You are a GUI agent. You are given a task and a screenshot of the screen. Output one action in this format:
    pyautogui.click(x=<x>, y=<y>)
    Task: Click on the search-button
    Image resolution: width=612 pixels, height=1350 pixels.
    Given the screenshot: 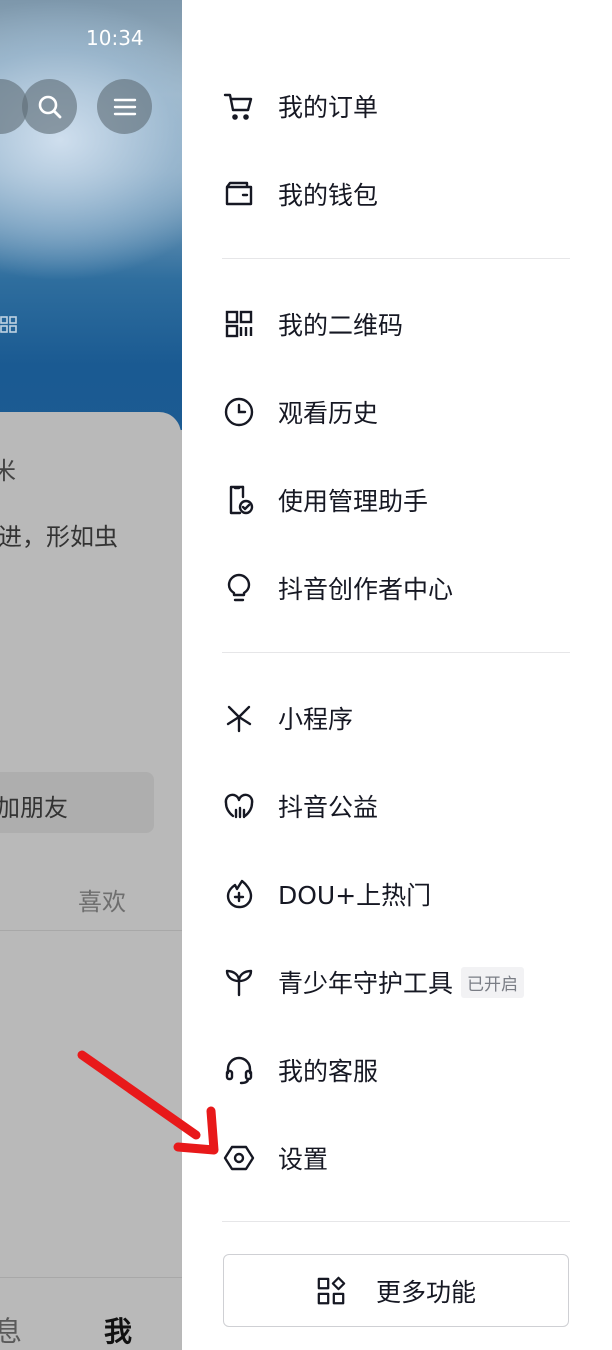 What is the action you would take?
    pyautogui.click(x=49, y=106)
    